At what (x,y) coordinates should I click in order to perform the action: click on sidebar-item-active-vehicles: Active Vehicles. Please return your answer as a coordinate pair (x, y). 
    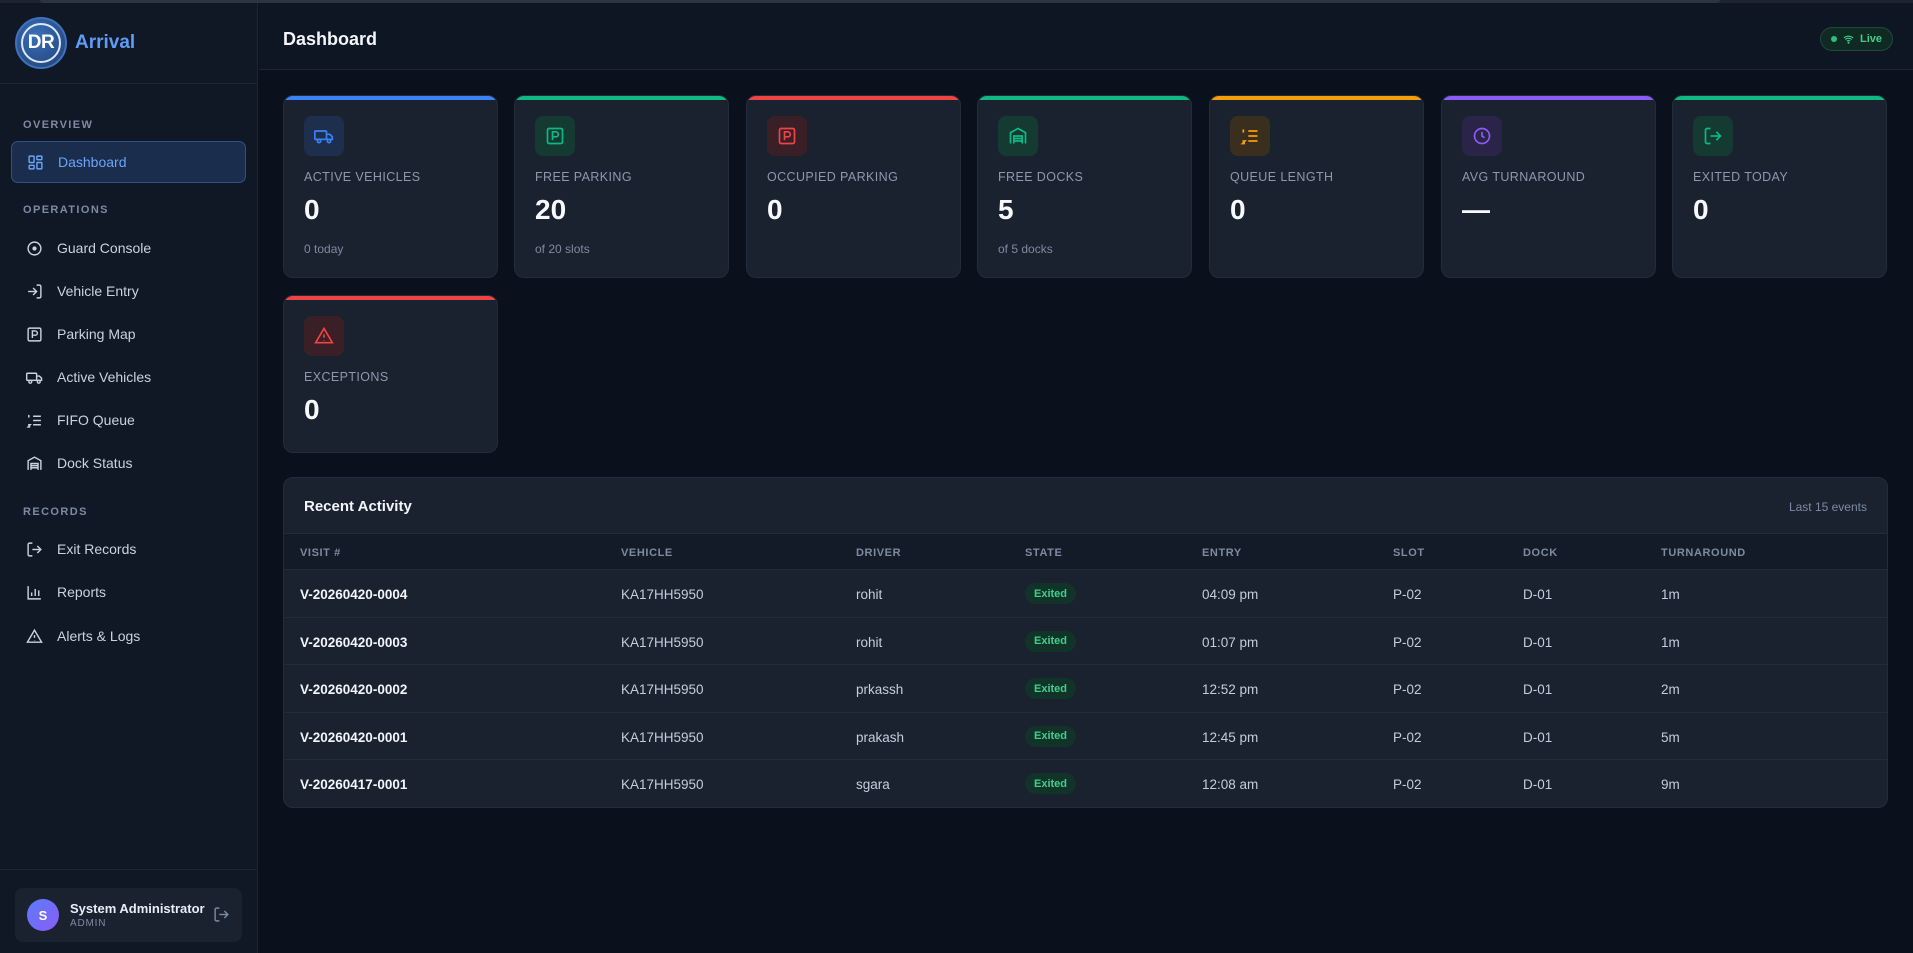
    Looking at the image, I should click on (128, 377).